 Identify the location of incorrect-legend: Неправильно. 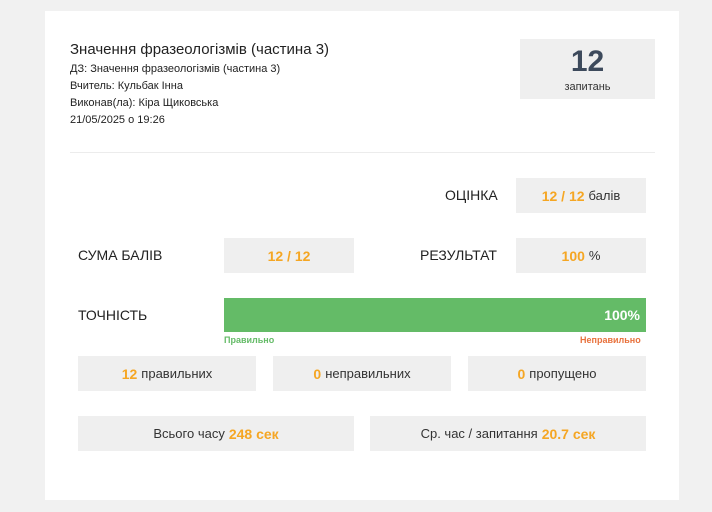
(610, 340).